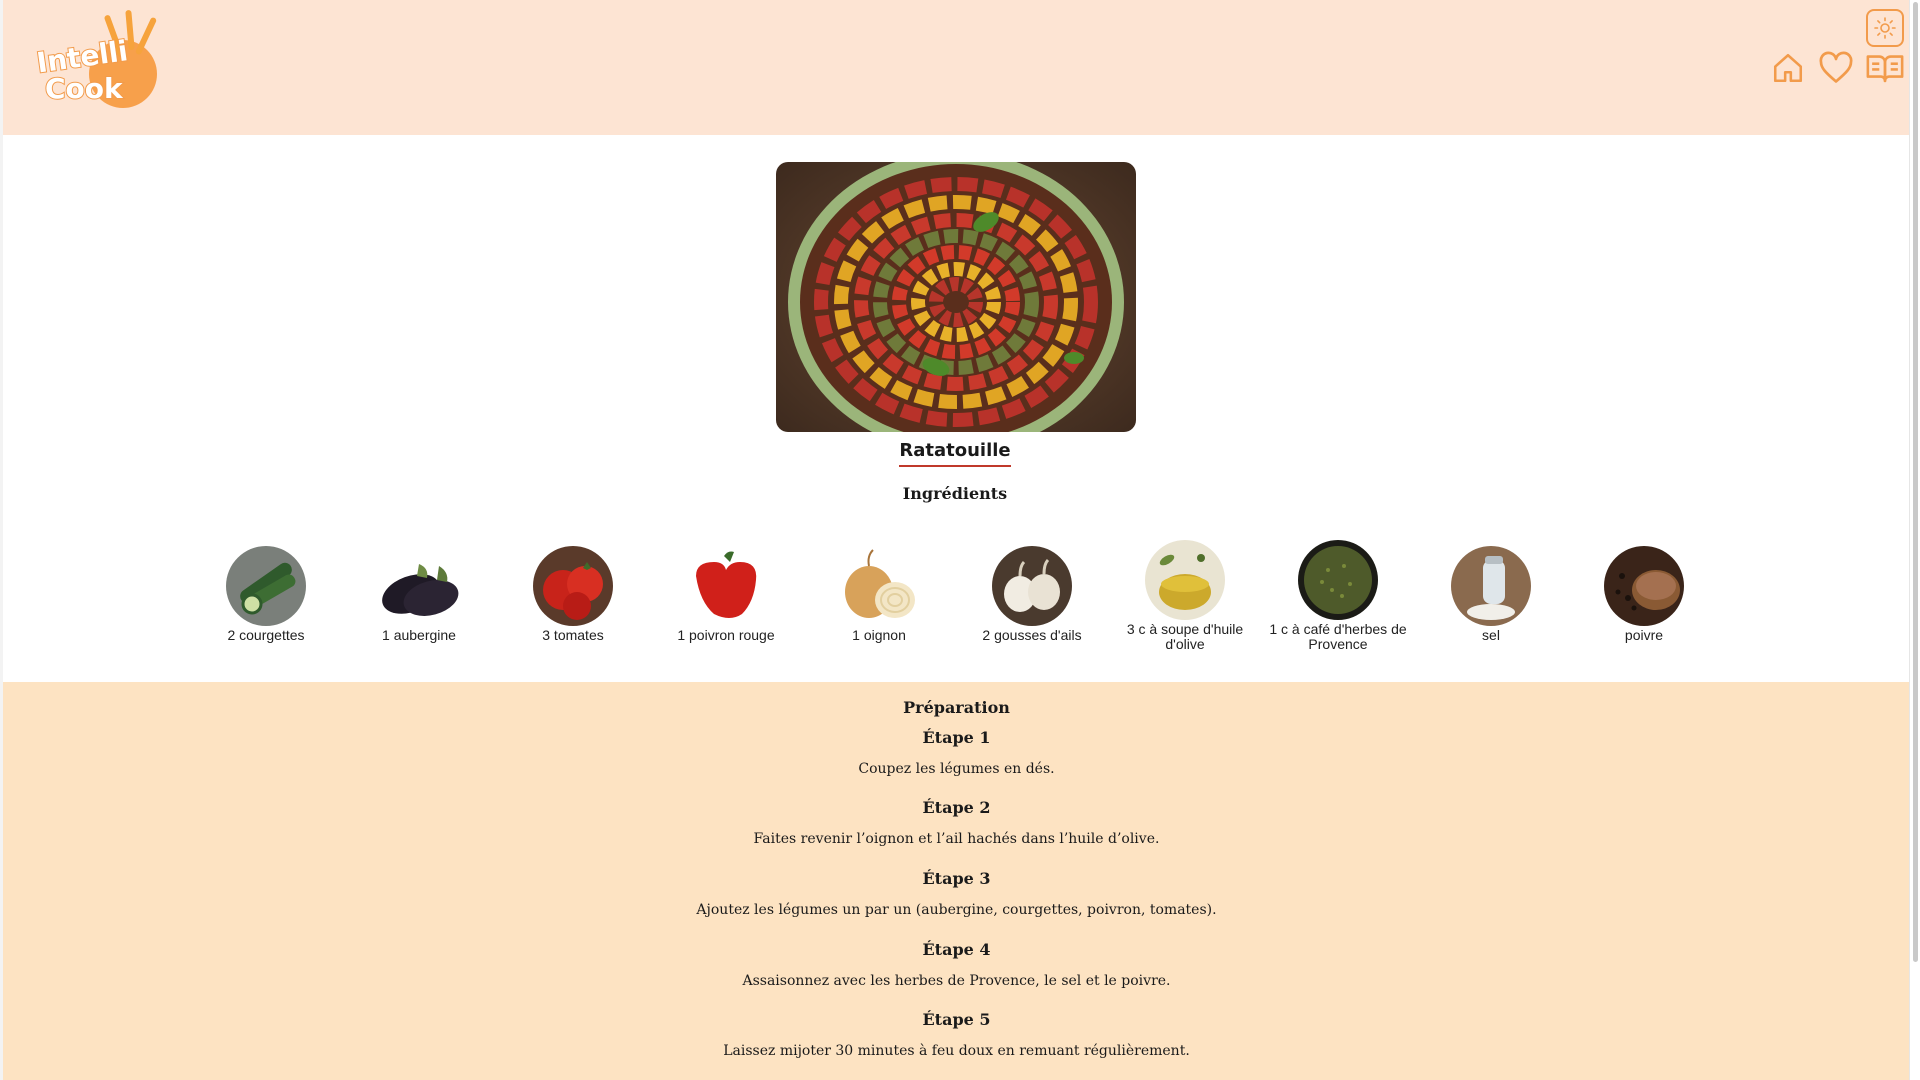 This screenshot has width=1920, height=1080. What do you see at coordinates (1338, 580) in the screenshot?
I see `herbs-icon` at bounding box center [1338, 580].